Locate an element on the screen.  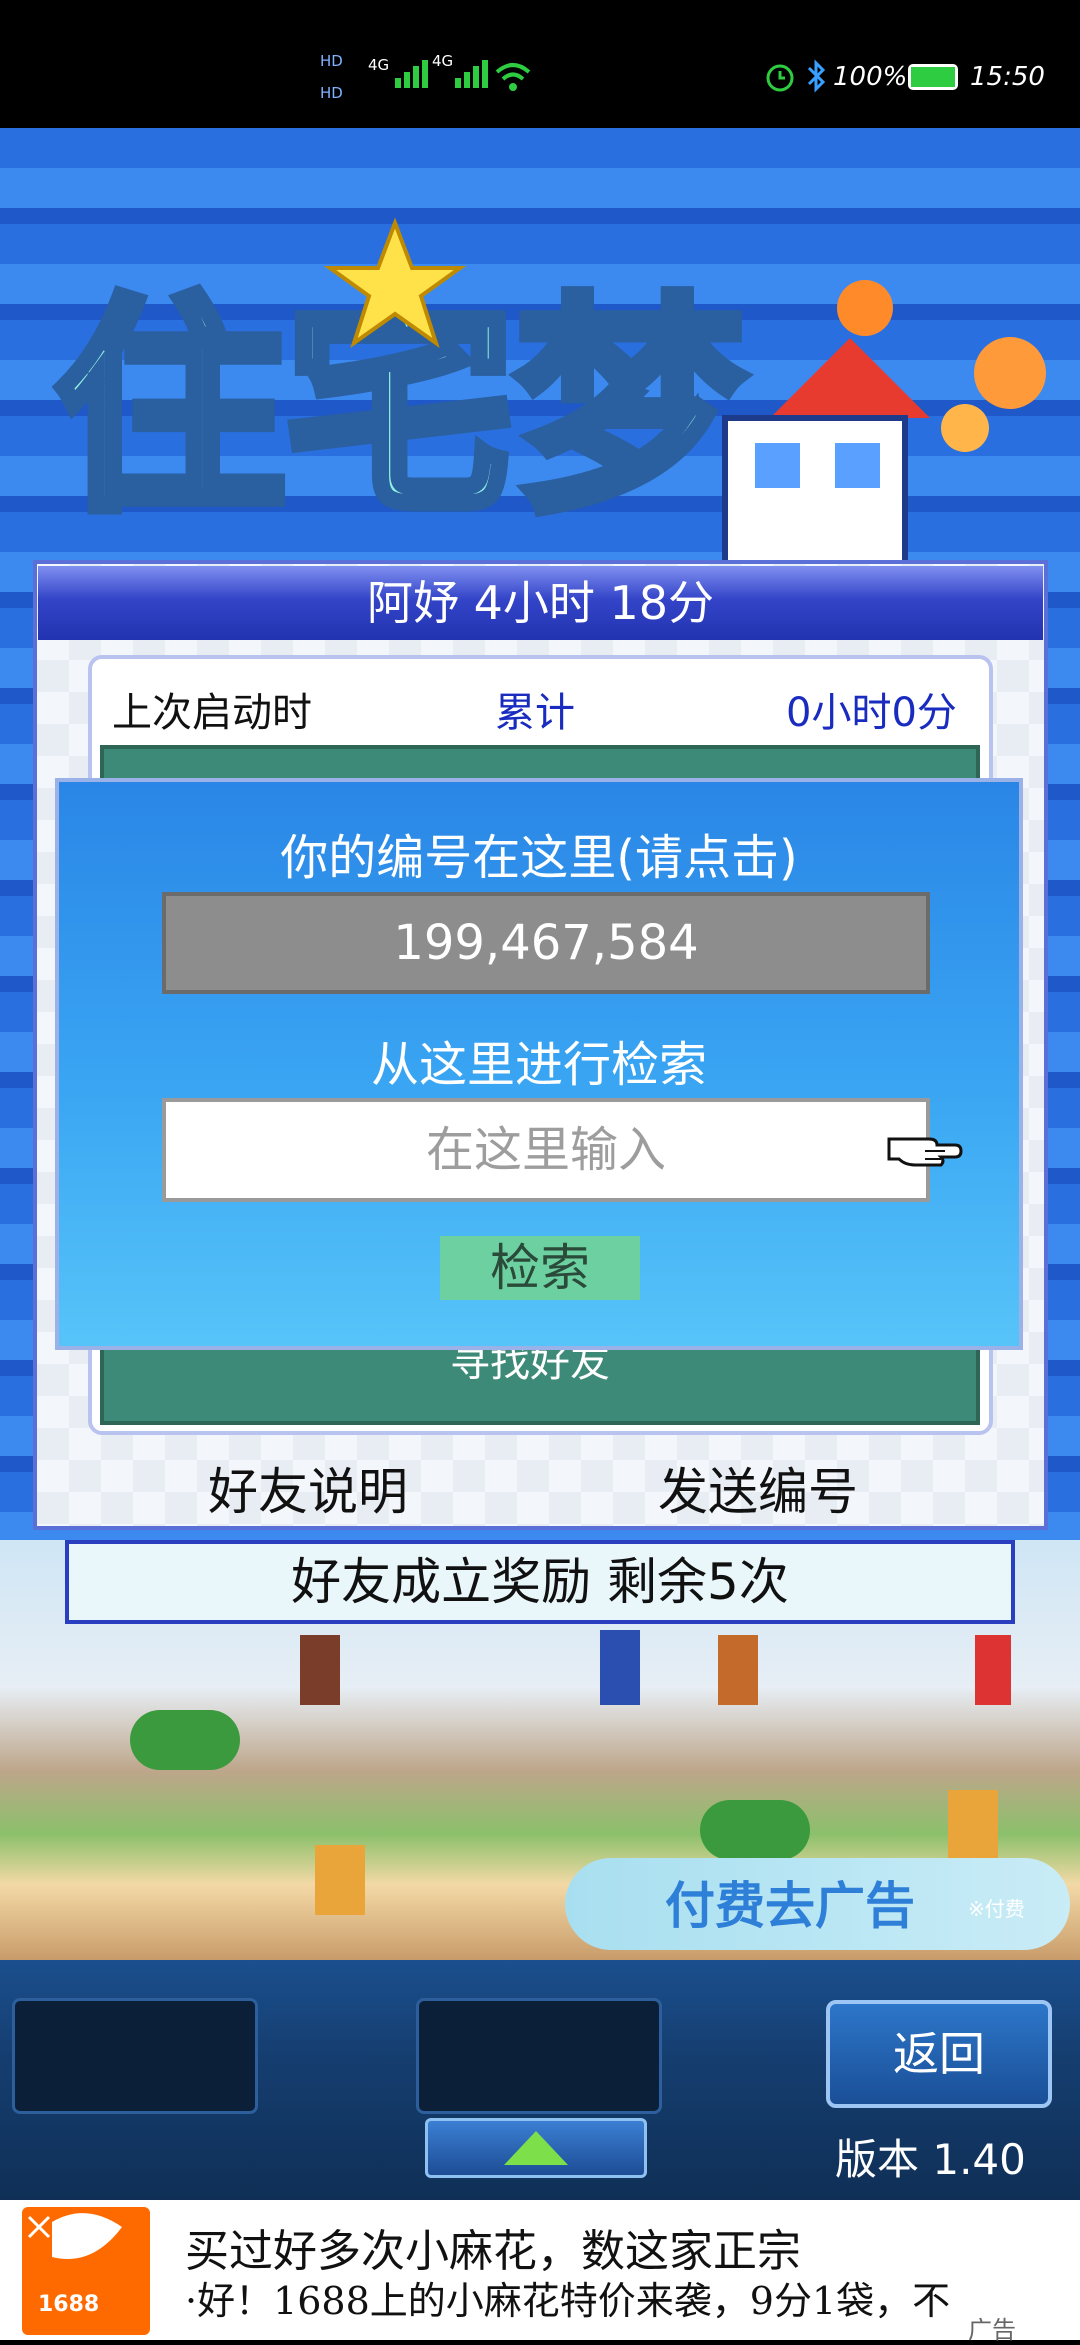
clock: 15:50 is located at coordinates (1007, 77).